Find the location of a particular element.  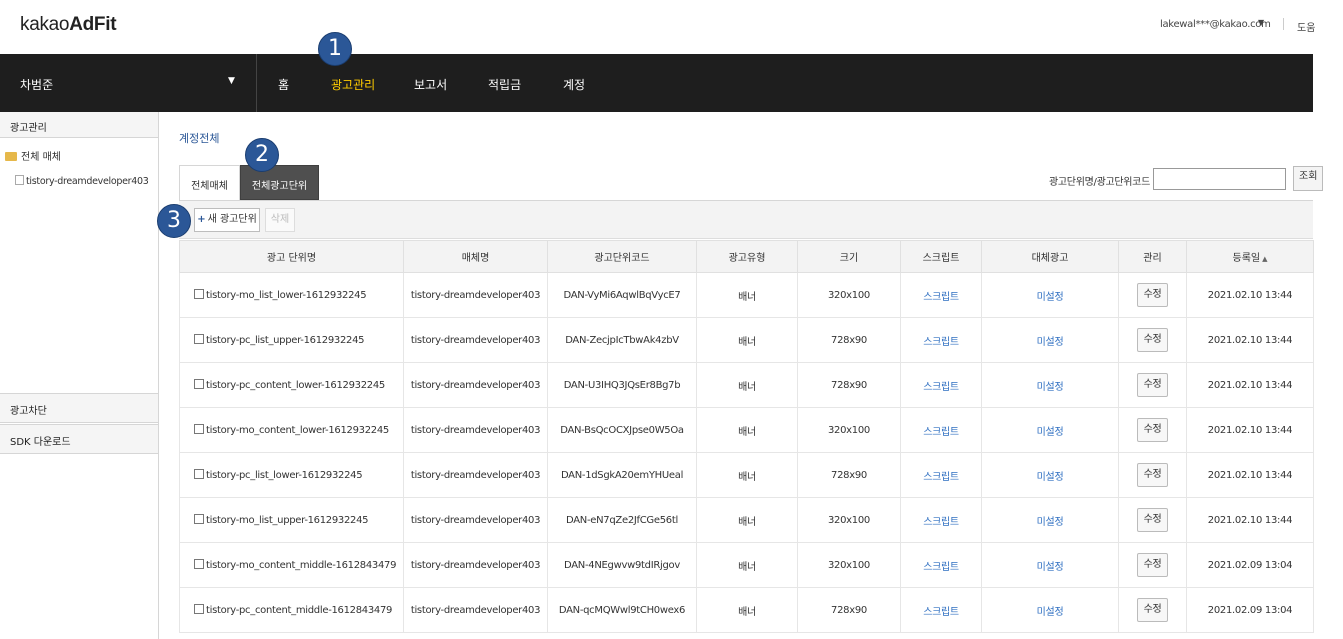

ad-unit-name: tistory-pc_list_lower-1612932245 is located at coordinates (284, 475).